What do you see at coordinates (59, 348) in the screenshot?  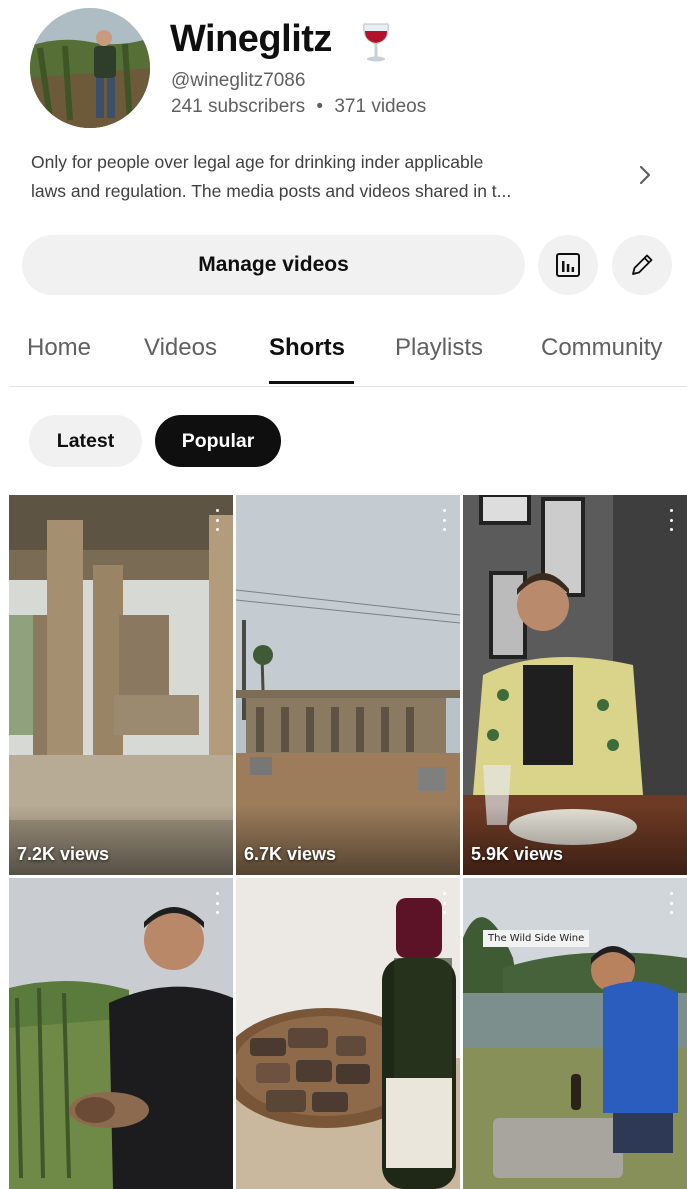 I see `tab-home: Home` at bounding box center [59, 348].